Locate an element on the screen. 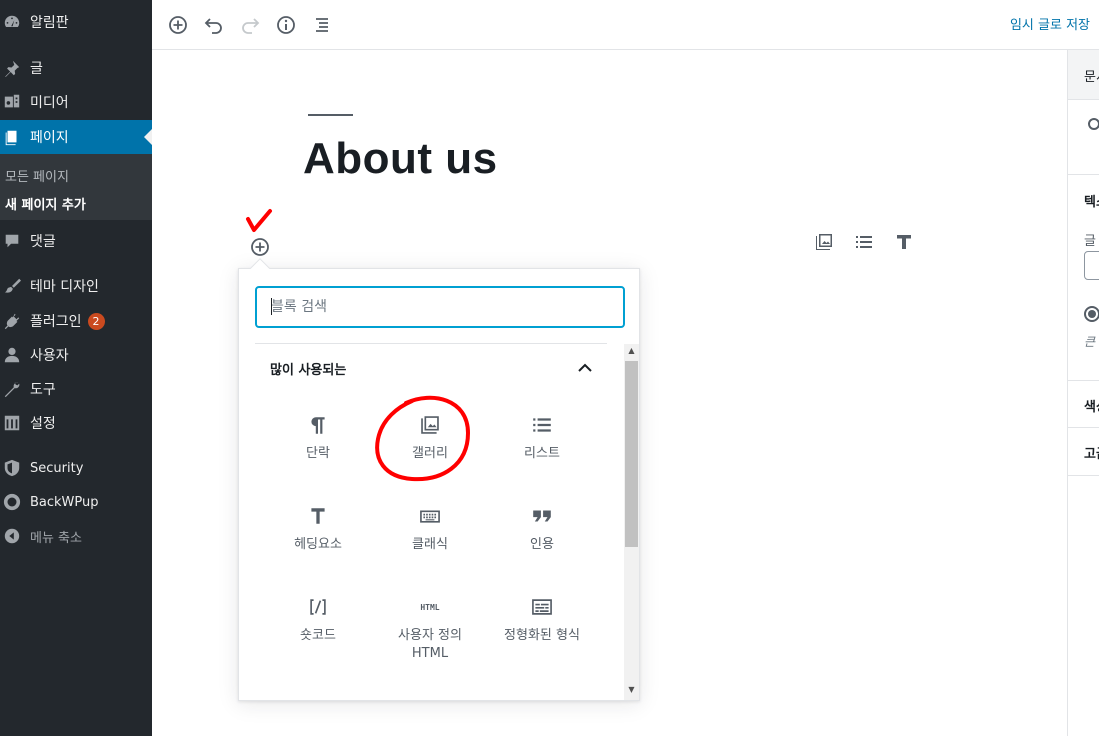 Image resolution: width=1099 pixels, height=736 pixels. menu-item-pages: 페이지 is located at coordinates (76, 137).